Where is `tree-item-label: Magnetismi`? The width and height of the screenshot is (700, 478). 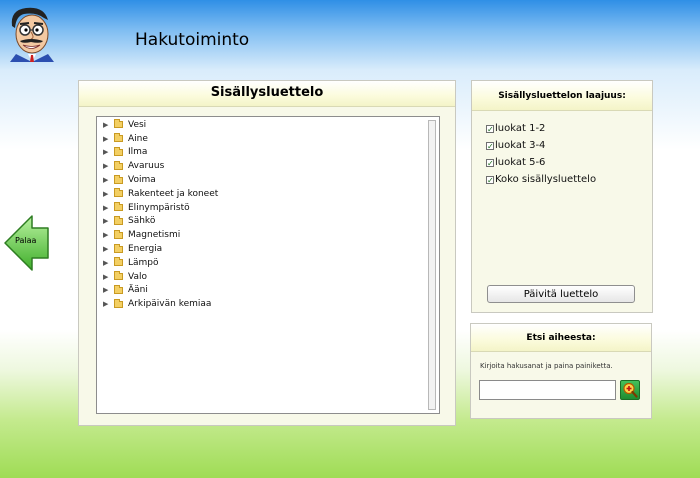
tree-item-label: Magnetismi is located at coordinates (154, 235).